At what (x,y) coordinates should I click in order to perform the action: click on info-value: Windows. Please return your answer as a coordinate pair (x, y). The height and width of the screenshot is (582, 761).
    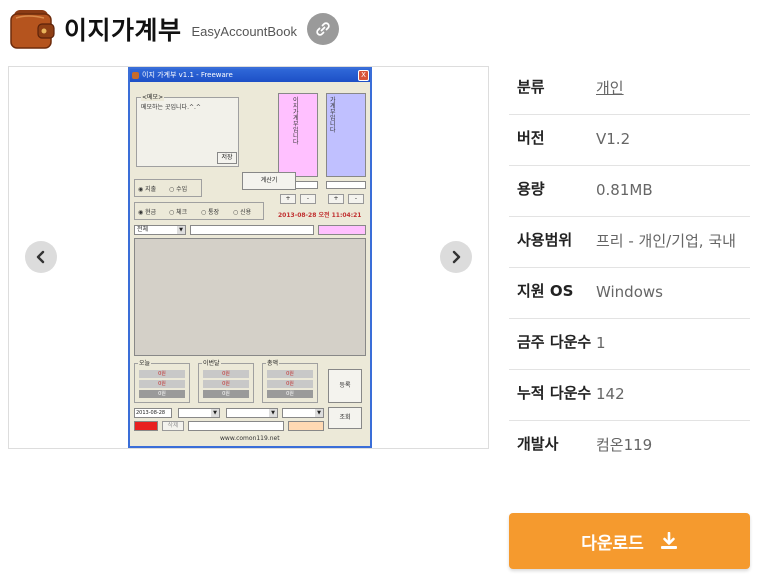
    Looking at the image, I should click on (629, 292).